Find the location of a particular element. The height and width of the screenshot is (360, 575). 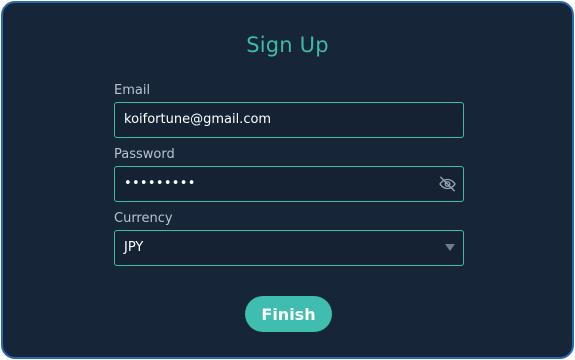

eye-slash-icon is located at coordinates (447, 184).